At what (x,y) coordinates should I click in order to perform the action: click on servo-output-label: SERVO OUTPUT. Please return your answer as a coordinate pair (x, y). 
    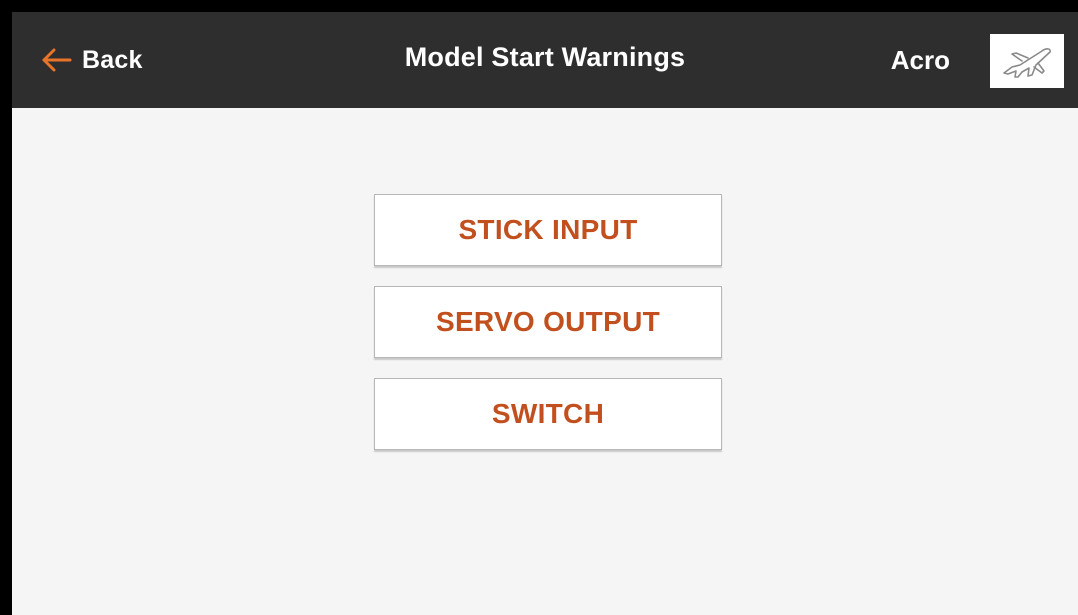
    Looking at the image, I should click on (547, 321).